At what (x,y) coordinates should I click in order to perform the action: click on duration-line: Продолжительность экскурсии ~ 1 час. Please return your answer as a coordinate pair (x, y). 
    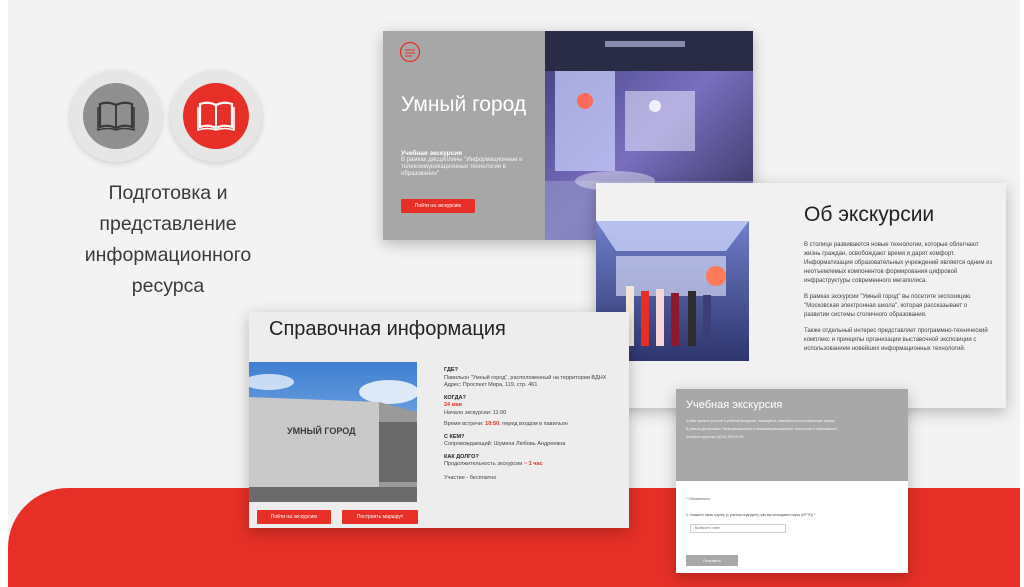
    Looking at the image, I should click on (534, 465).